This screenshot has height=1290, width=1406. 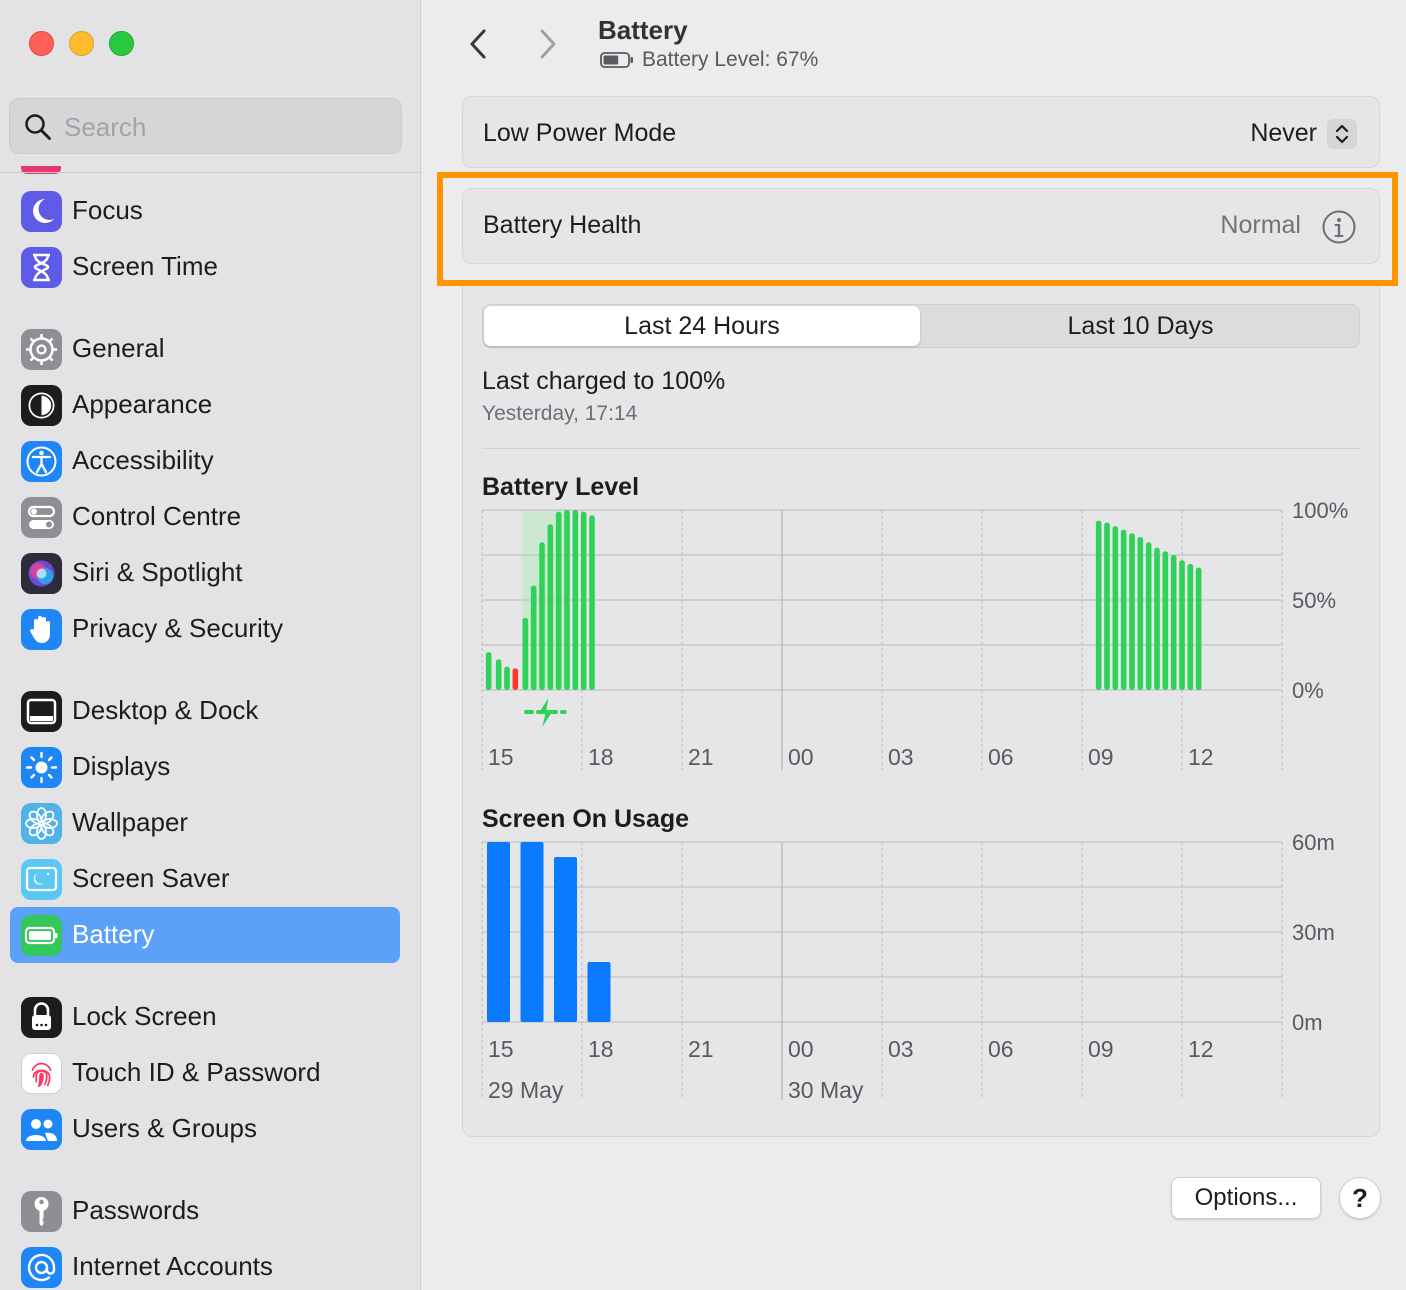 What do you see at coordinates (41, 43) in the screenshot?
I see `close-window-button` at bounding box center [41, 43].